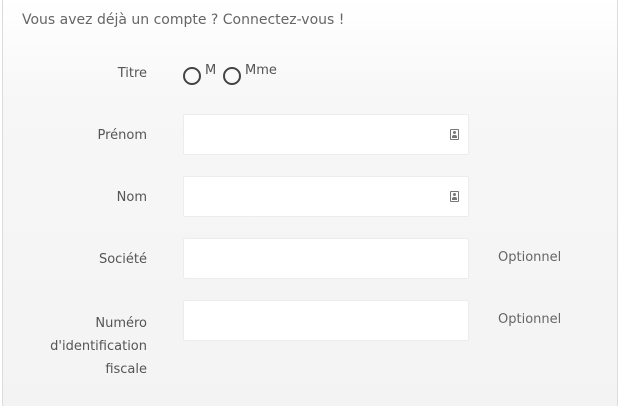  Describe the element at coordinates (121, 323) in the screenshot. I see `tax-id-label-line-1: Numéro` at that location.